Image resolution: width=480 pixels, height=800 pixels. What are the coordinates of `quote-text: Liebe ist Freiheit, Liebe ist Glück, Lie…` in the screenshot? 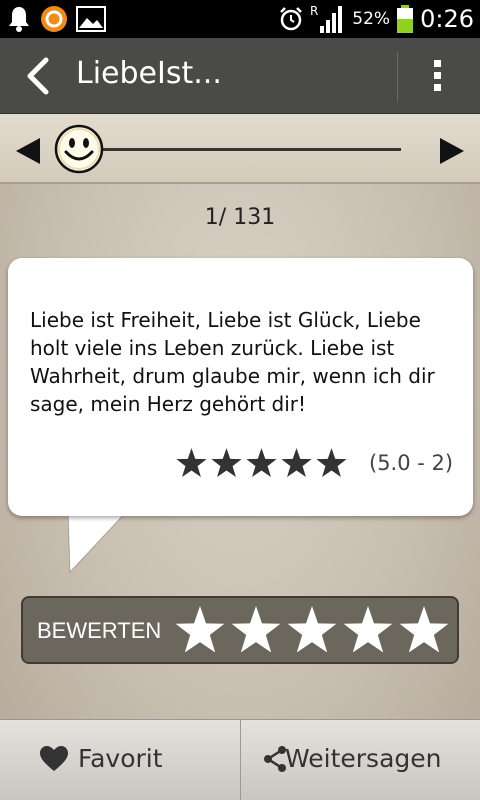 It's located at (232, 362).